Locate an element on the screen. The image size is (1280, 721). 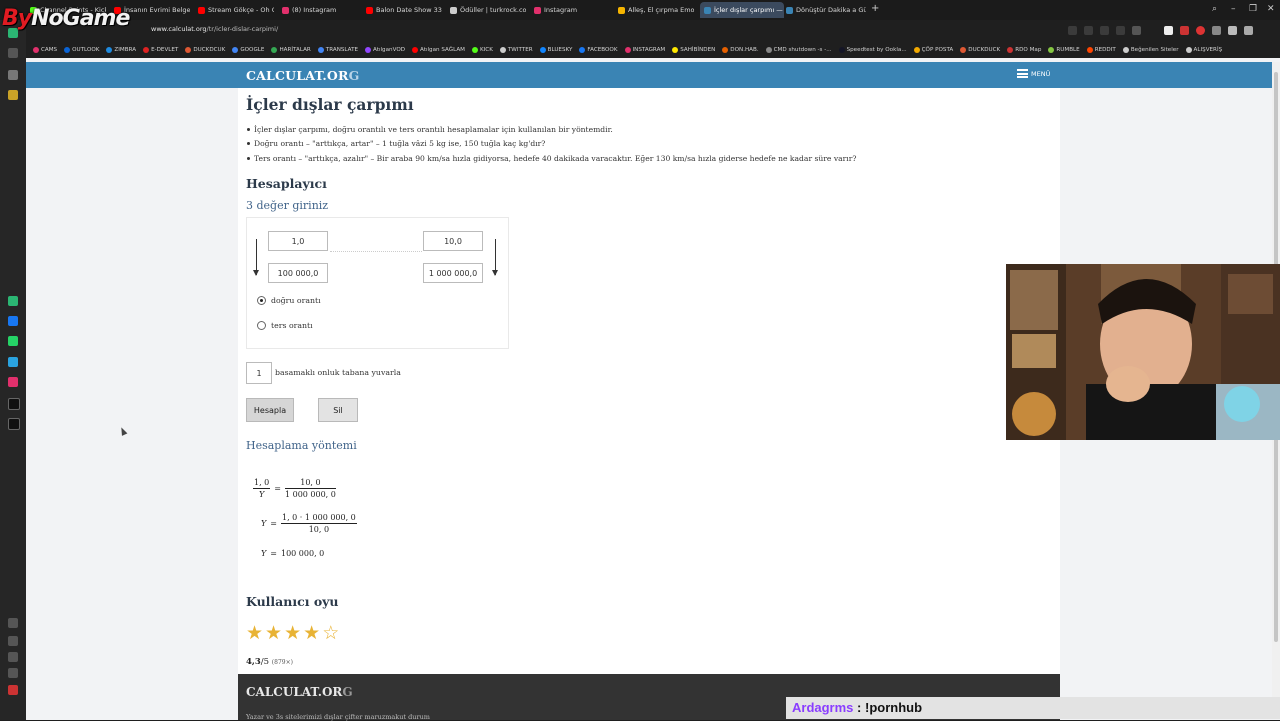
browser-tab: (8) Instagram is located at coordinates (320, 10).